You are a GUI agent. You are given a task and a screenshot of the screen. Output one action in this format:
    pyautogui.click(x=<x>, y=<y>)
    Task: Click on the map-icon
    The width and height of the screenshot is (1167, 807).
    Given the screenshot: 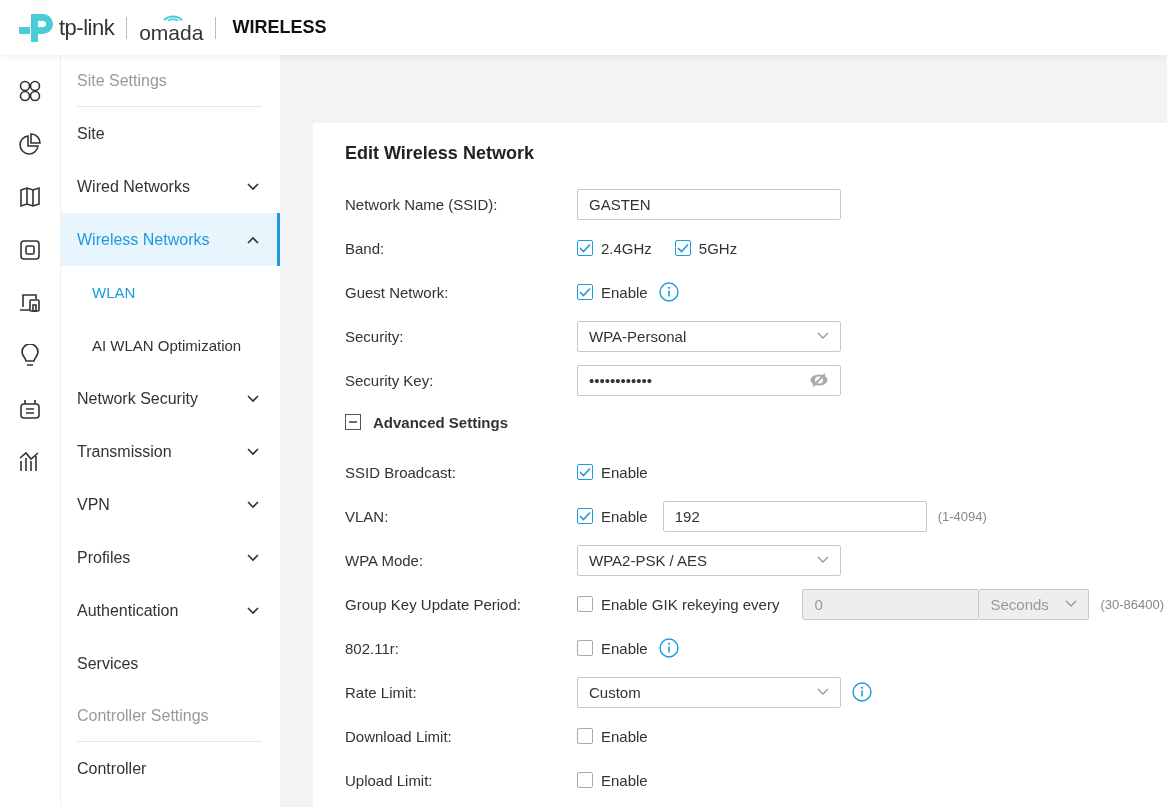 What is the action you would take?
    pyautogui.click(x=30, y=197)
    